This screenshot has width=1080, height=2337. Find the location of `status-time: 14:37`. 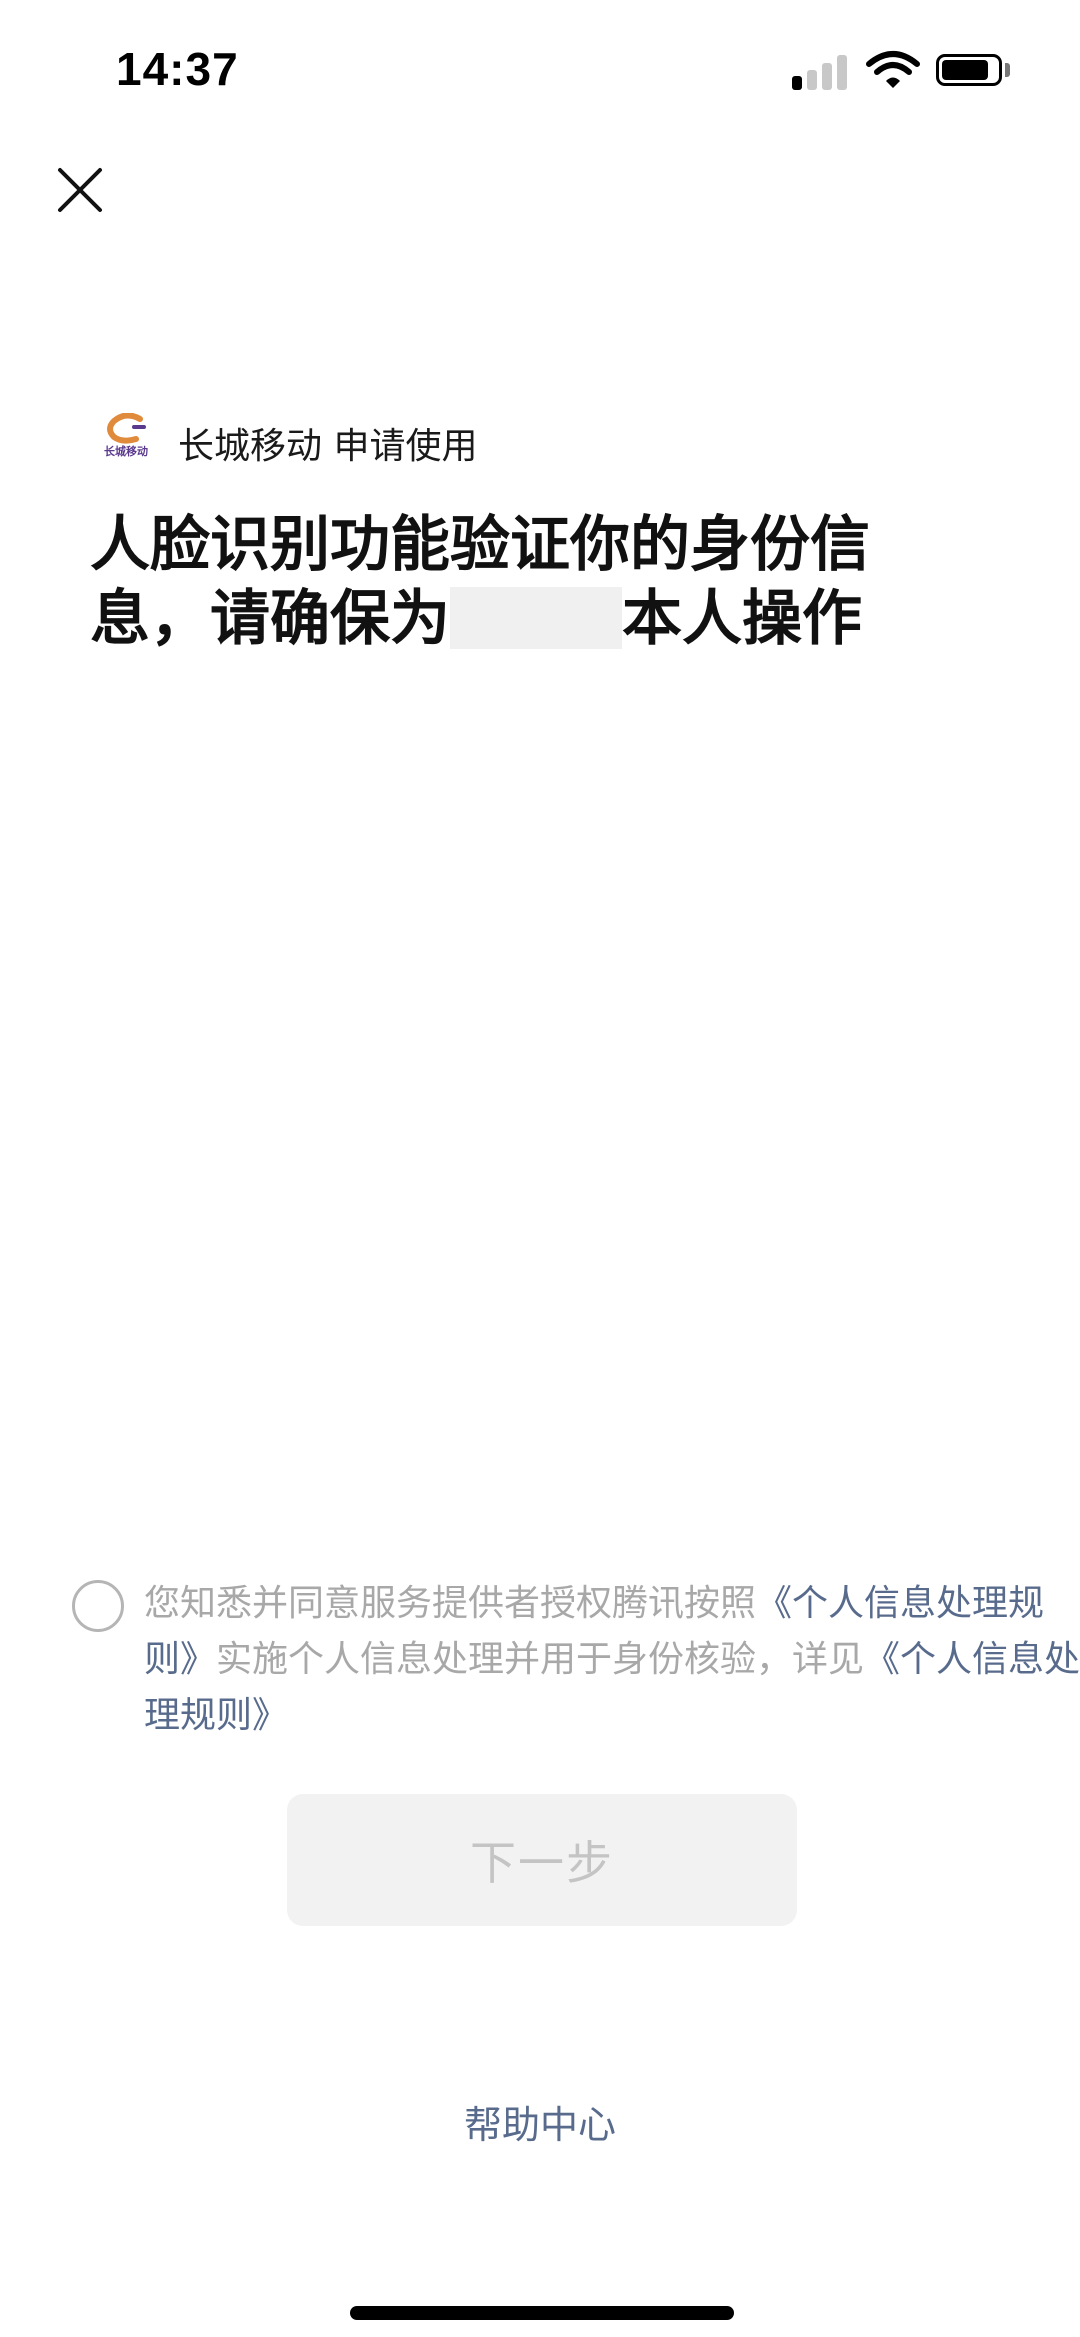

status-time: 14:37 is located at coordinates (177, 69).